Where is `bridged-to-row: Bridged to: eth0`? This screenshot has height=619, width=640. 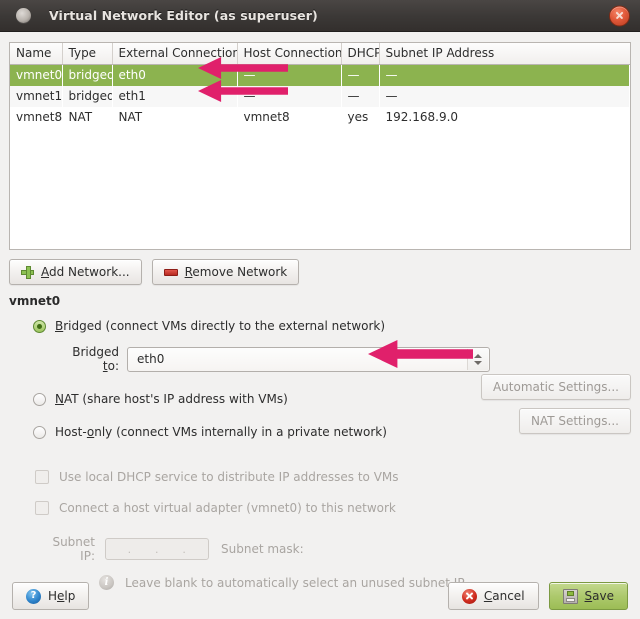 bridged-to-row: Bridged to: eth0 is located at coordinates (344, 359).